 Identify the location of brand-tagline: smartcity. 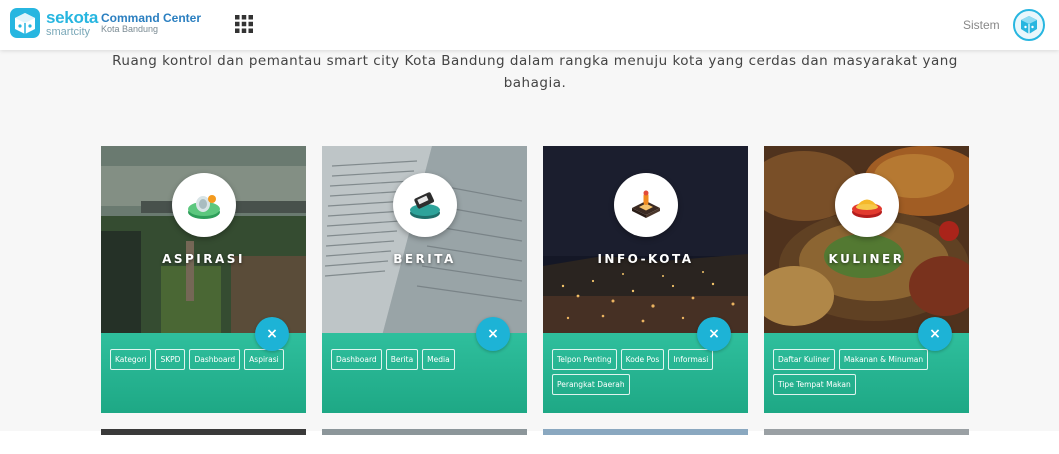
(68, 31).